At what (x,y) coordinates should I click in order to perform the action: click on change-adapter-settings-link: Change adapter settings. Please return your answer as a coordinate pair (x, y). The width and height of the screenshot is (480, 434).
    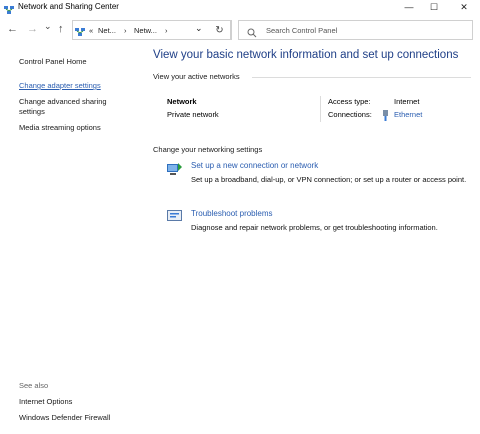
    Looking at the image, I should click on (60, 86).